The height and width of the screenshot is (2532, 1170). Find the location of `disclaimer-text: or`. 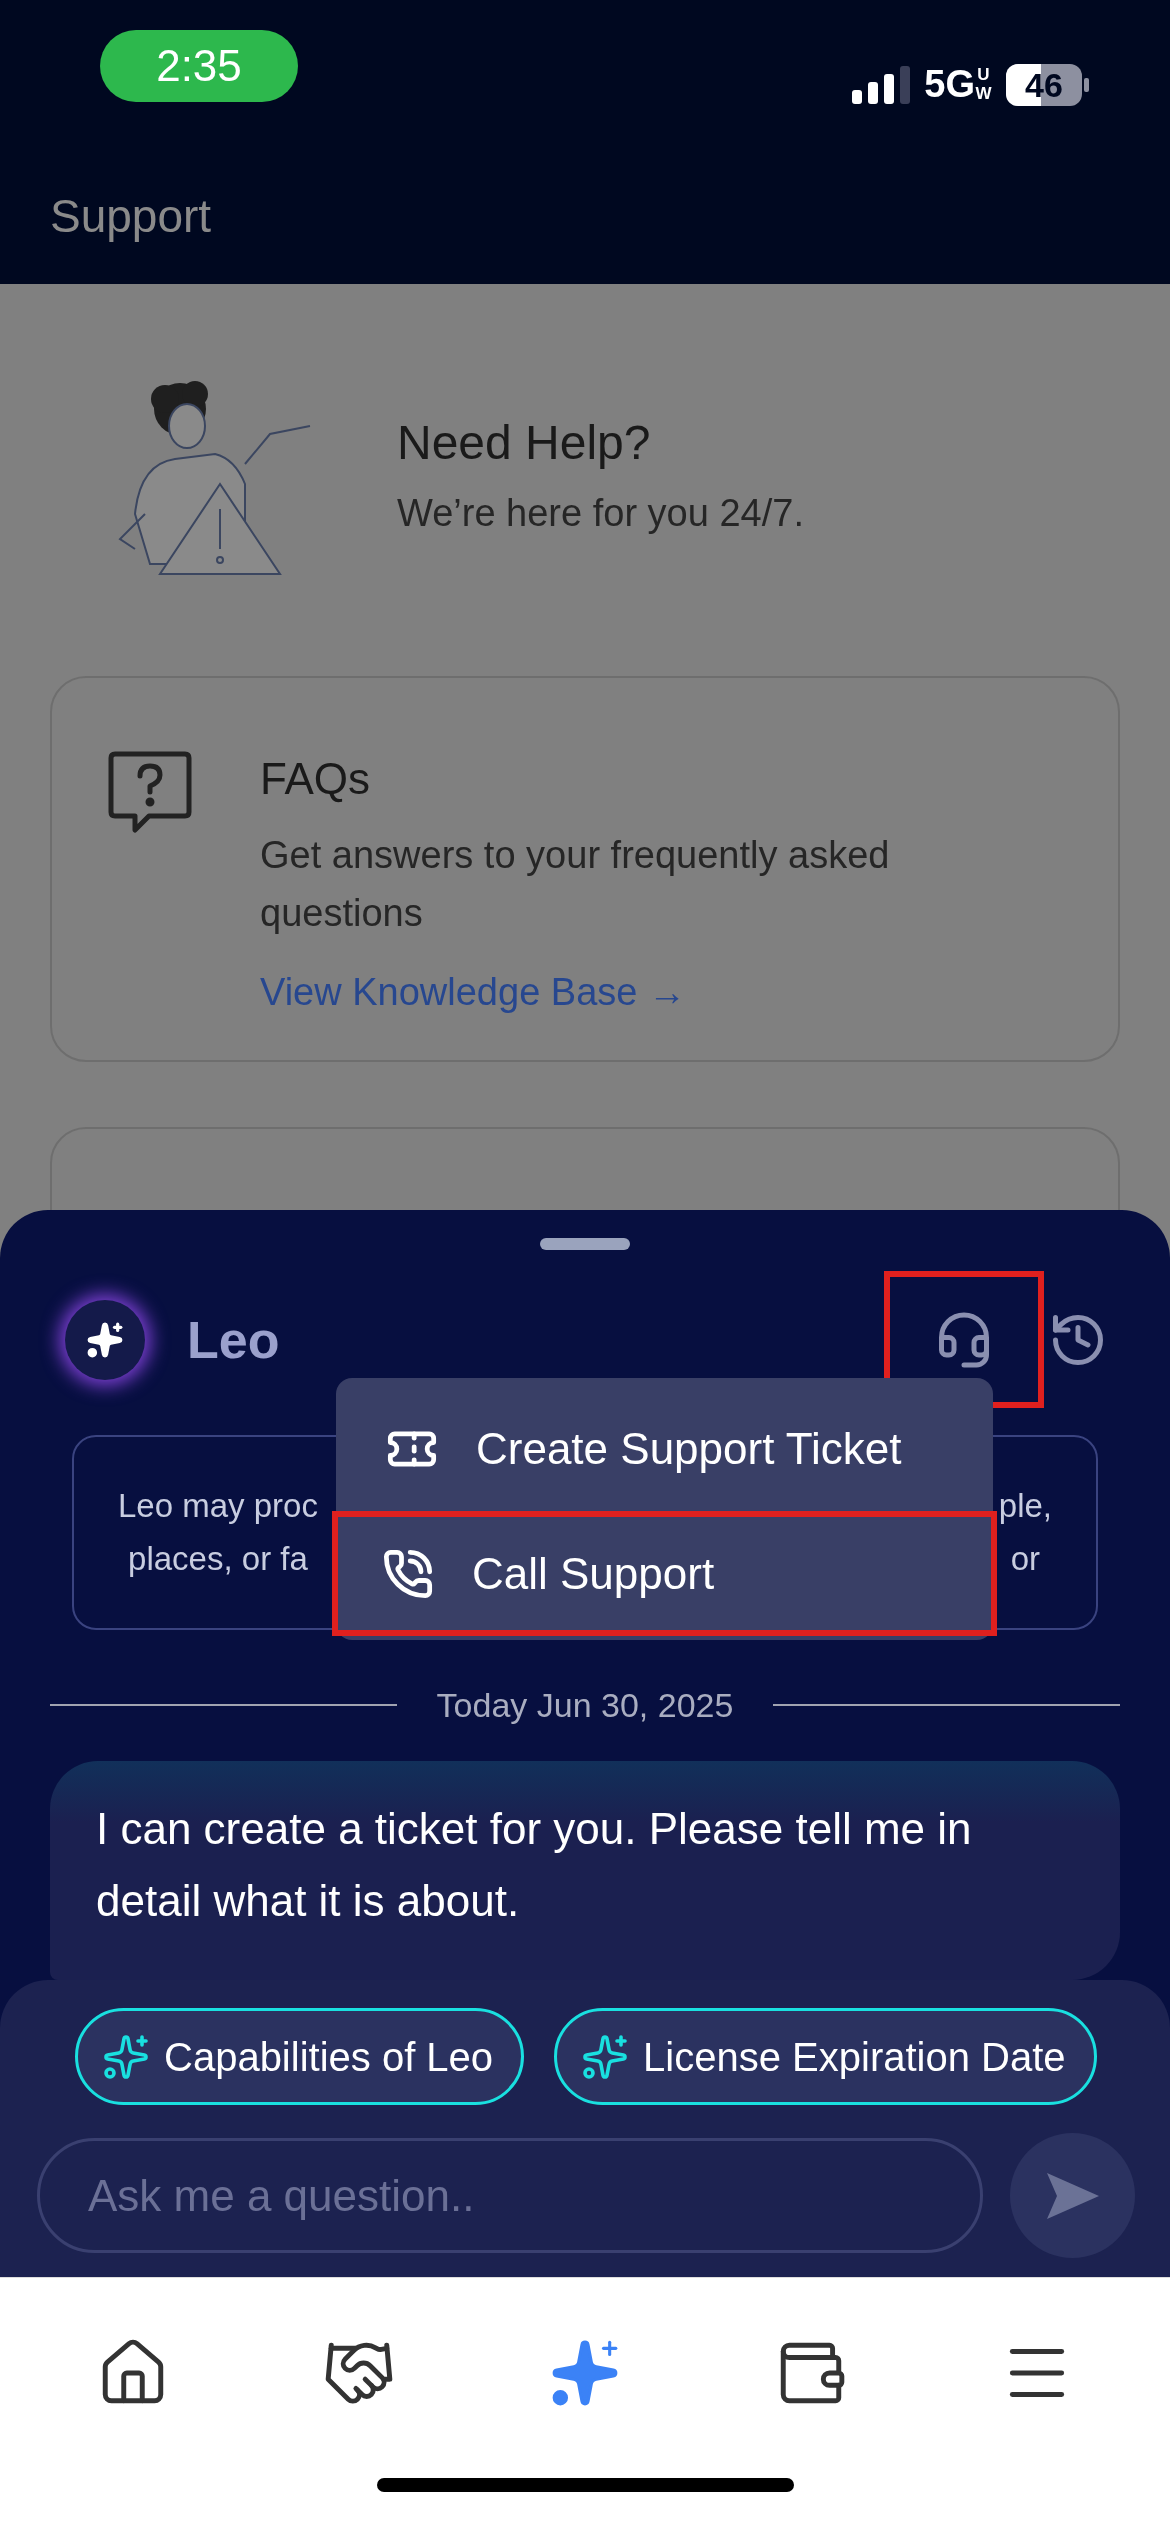

disclaimer-text: or is located at coordinates (1025, 1559).